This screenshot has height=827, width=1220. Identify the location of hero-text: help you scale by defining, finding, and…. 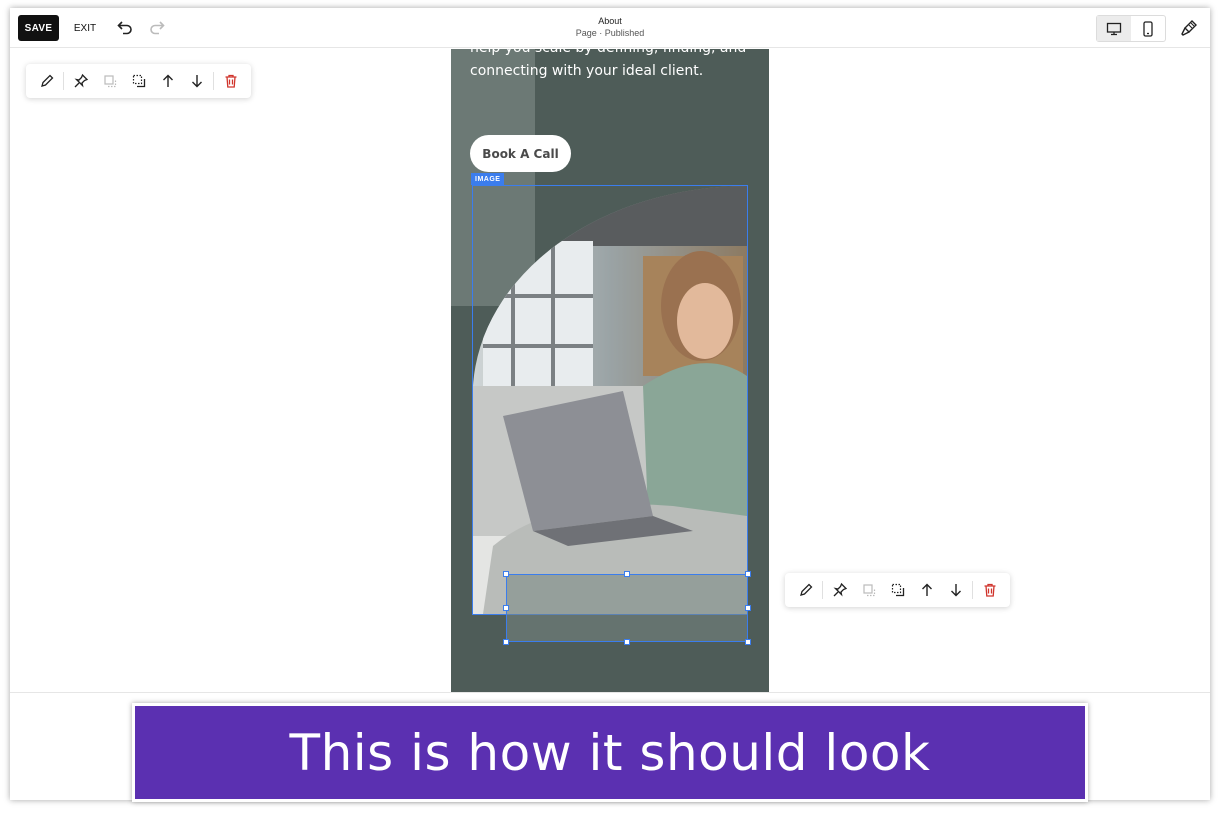
(615, 65).